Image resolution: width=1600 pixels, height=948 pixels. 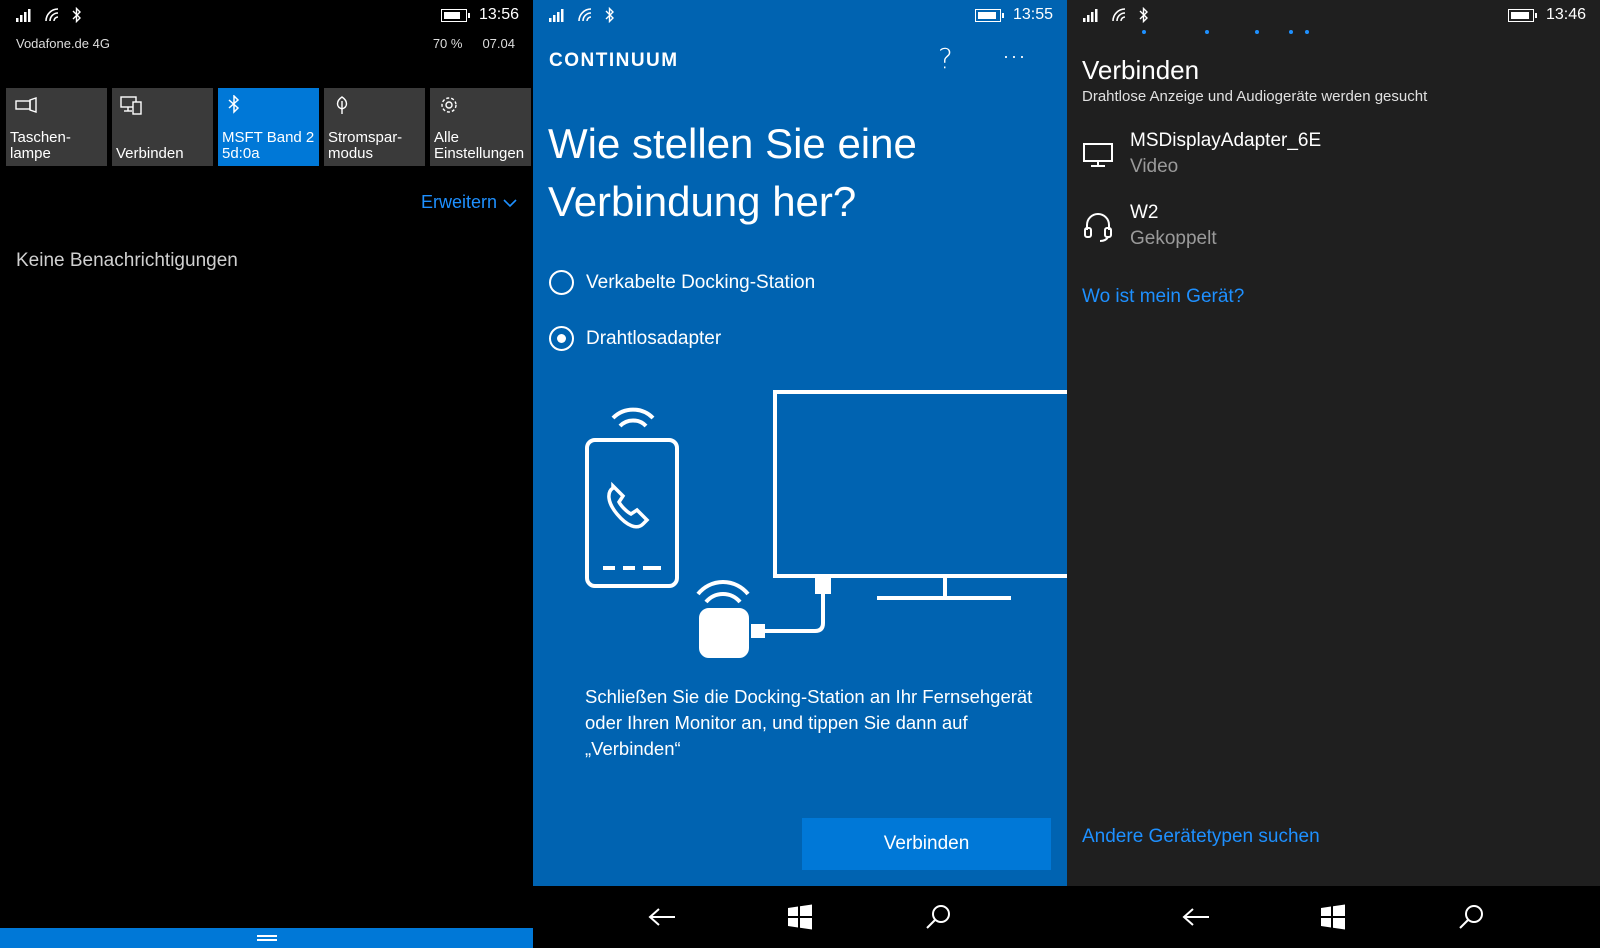 What do you see at coordinates (763, 618) in the screenshot?
I see `adapter-illustration` at bounding box center [763, 618].